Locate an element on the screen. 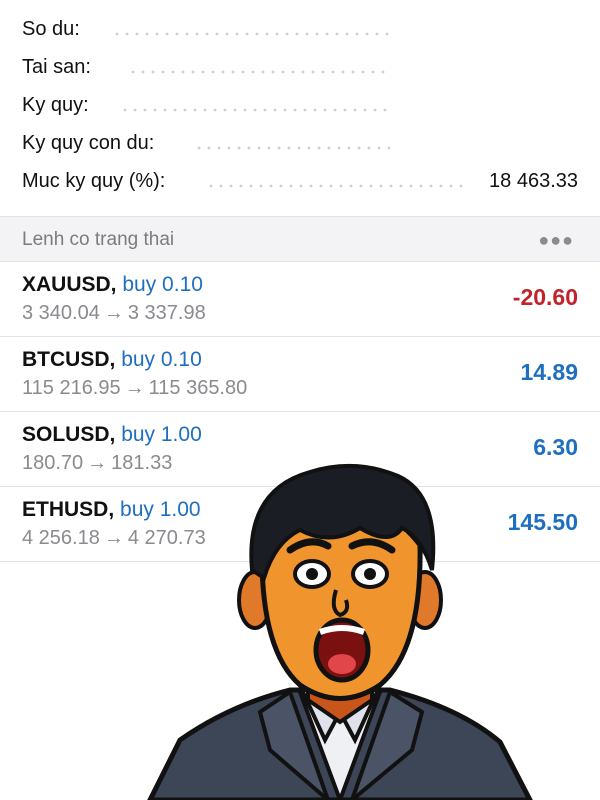 Image resolution: width=600 pixels, height=800 pixels. position-direction: buy 1.00 is located at coordinates (161, 434).